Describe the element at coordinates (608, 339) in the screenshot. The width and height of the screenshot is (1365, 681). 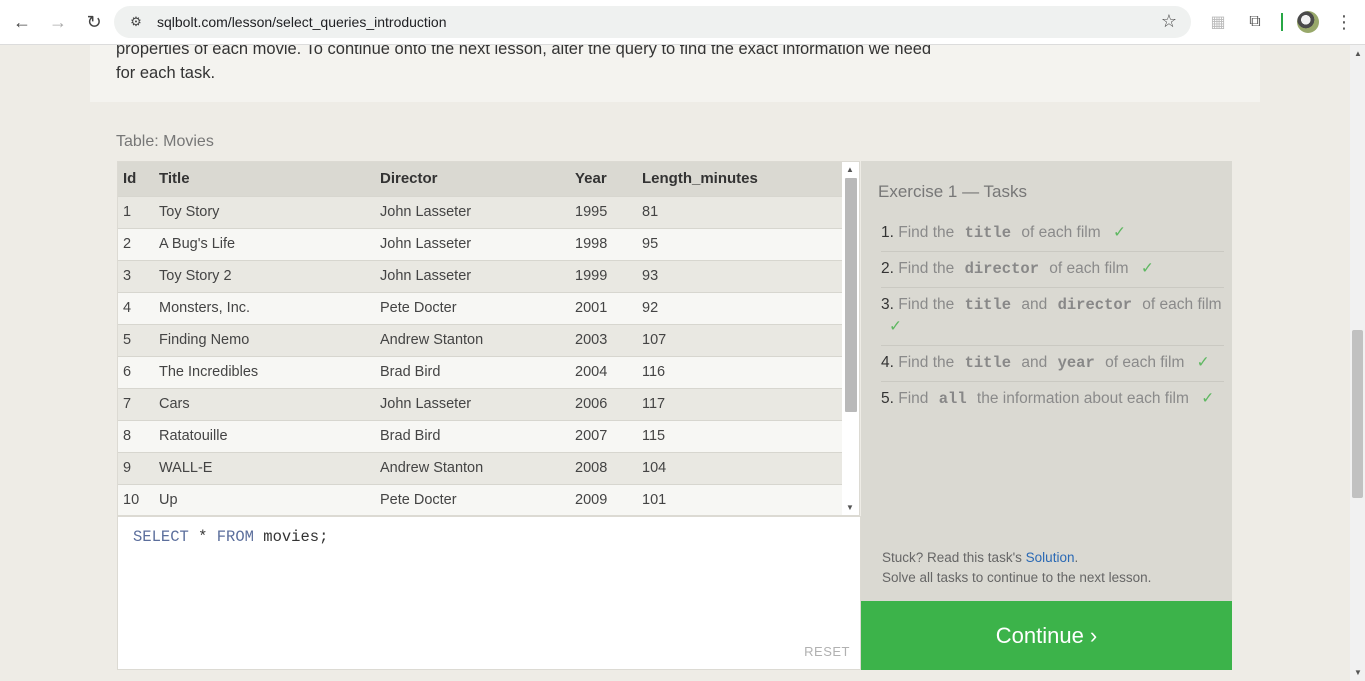
I see `table-cell: 2003` at that location.